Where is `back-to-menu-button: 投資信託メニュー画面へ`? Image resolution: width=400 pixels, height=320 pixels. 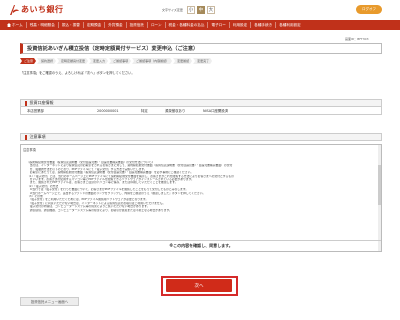
back-to-menu-button: 投資信託メニュー画面へ is located at coordinates (49, 301).